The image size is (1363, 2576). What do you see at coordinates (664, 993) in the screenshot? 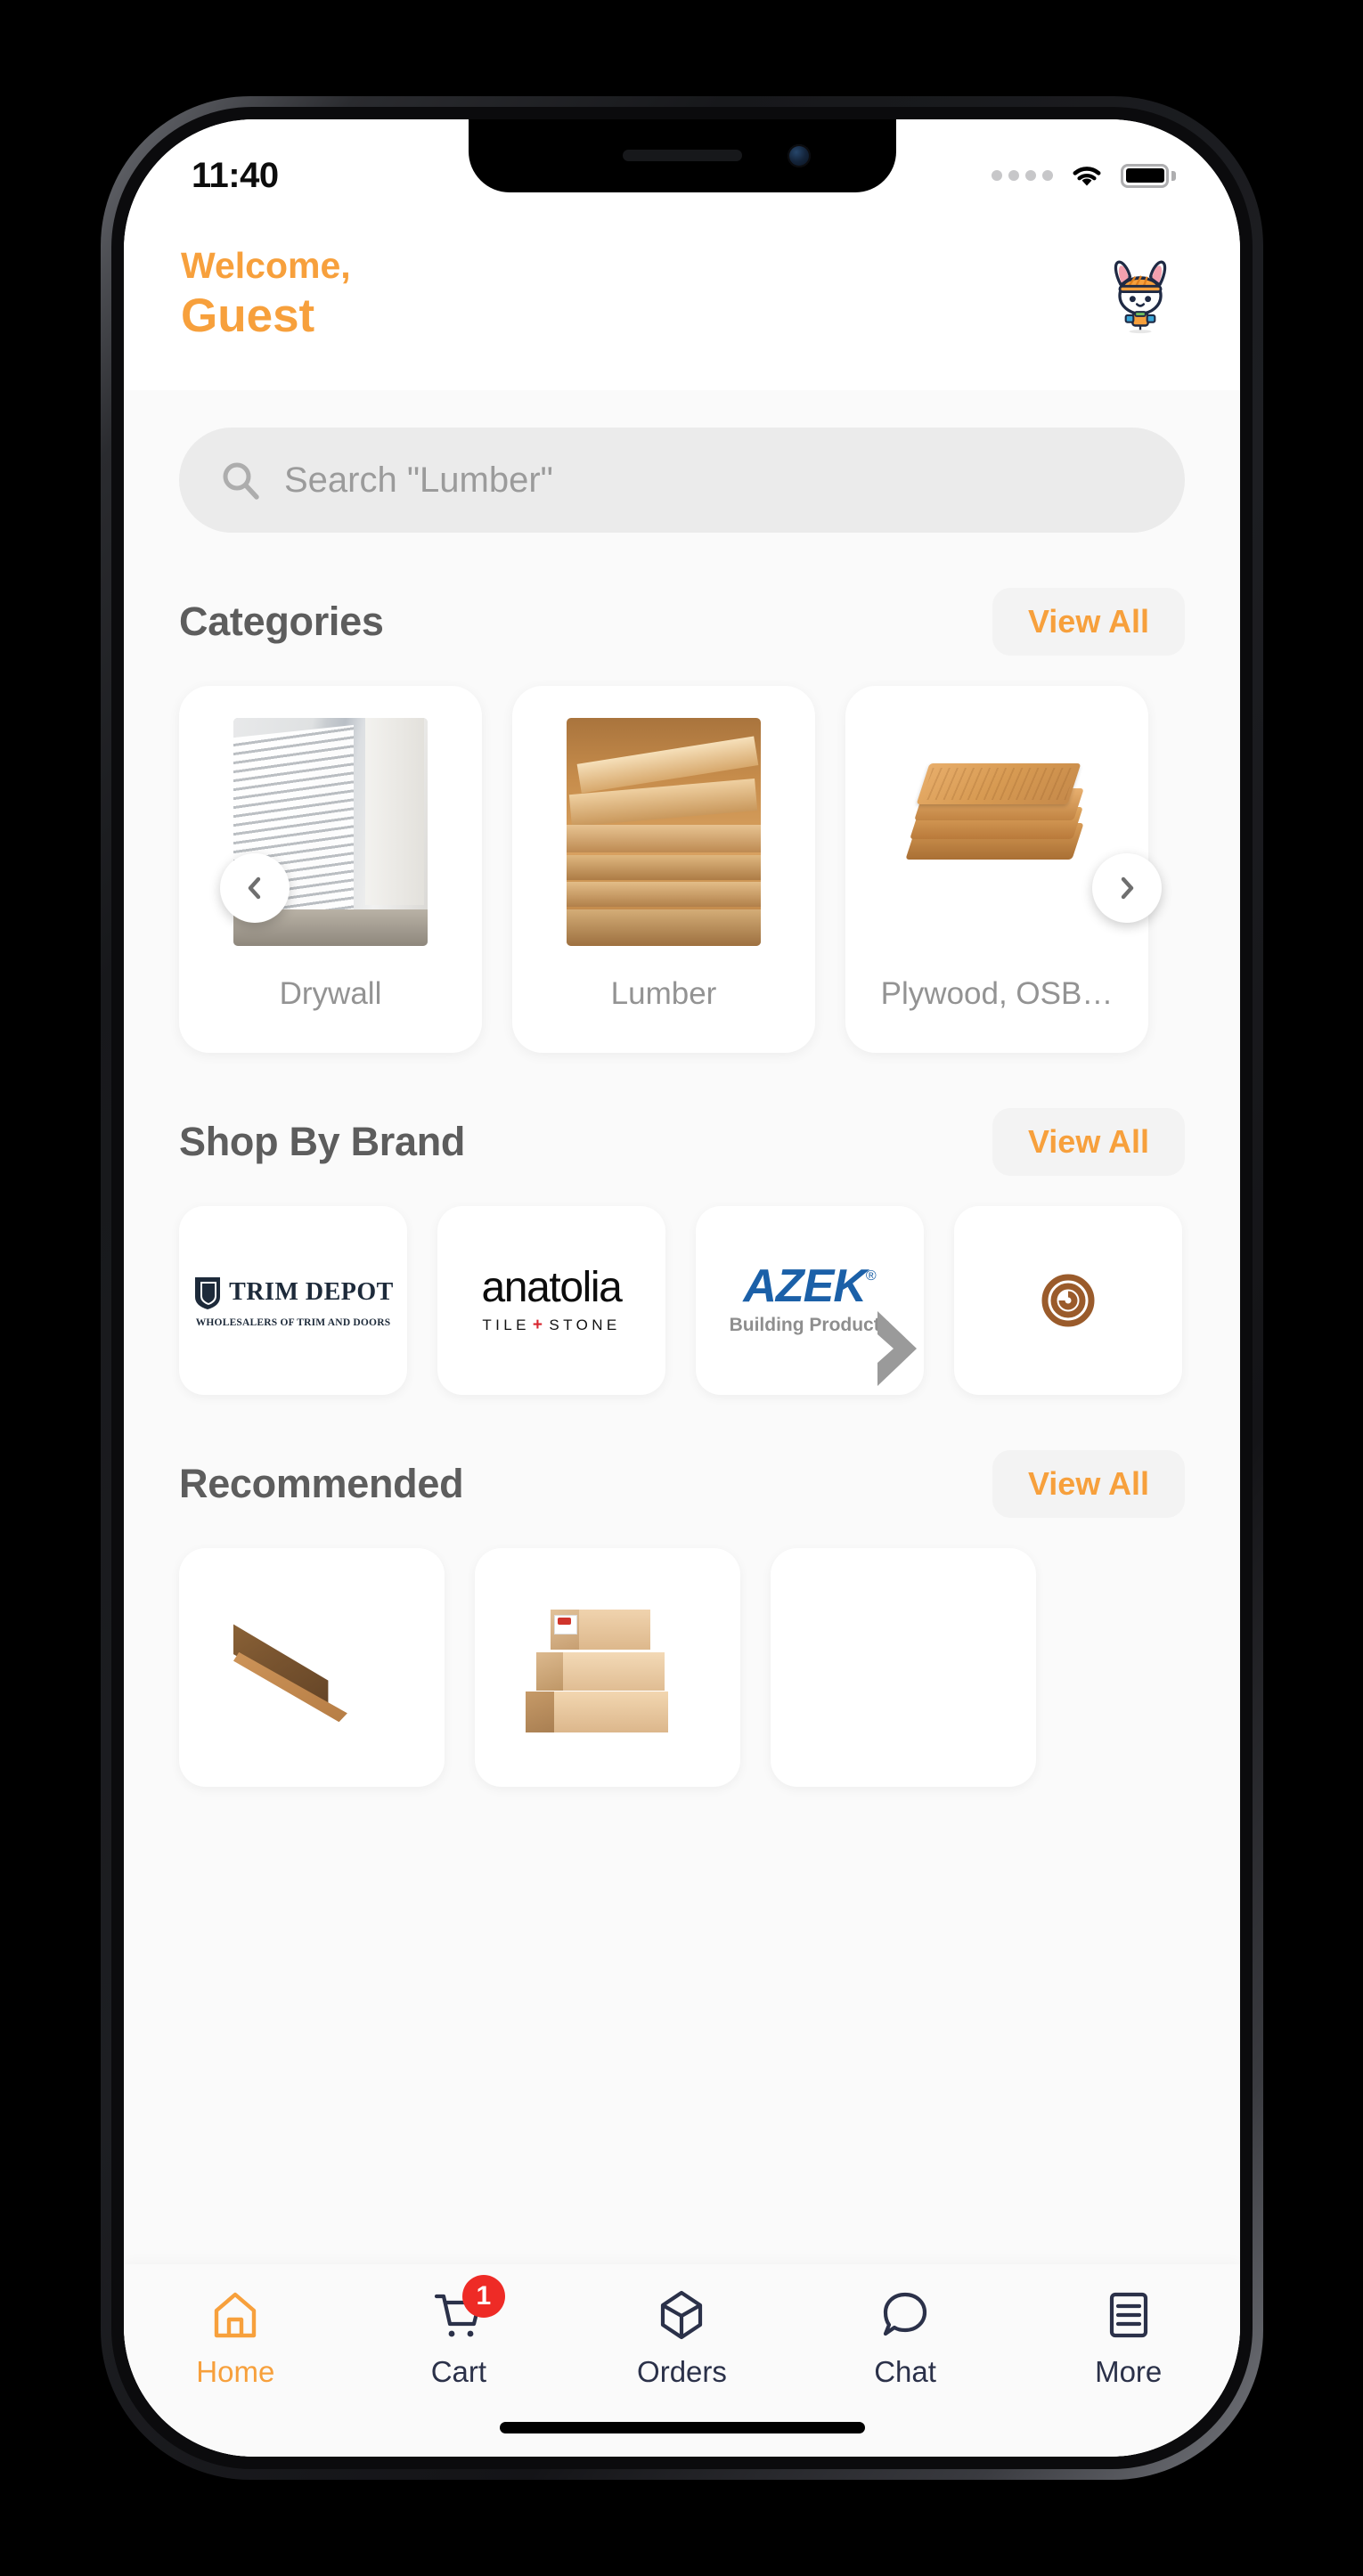
I see `category-label: Lumber` at bounding box center [664, 993].